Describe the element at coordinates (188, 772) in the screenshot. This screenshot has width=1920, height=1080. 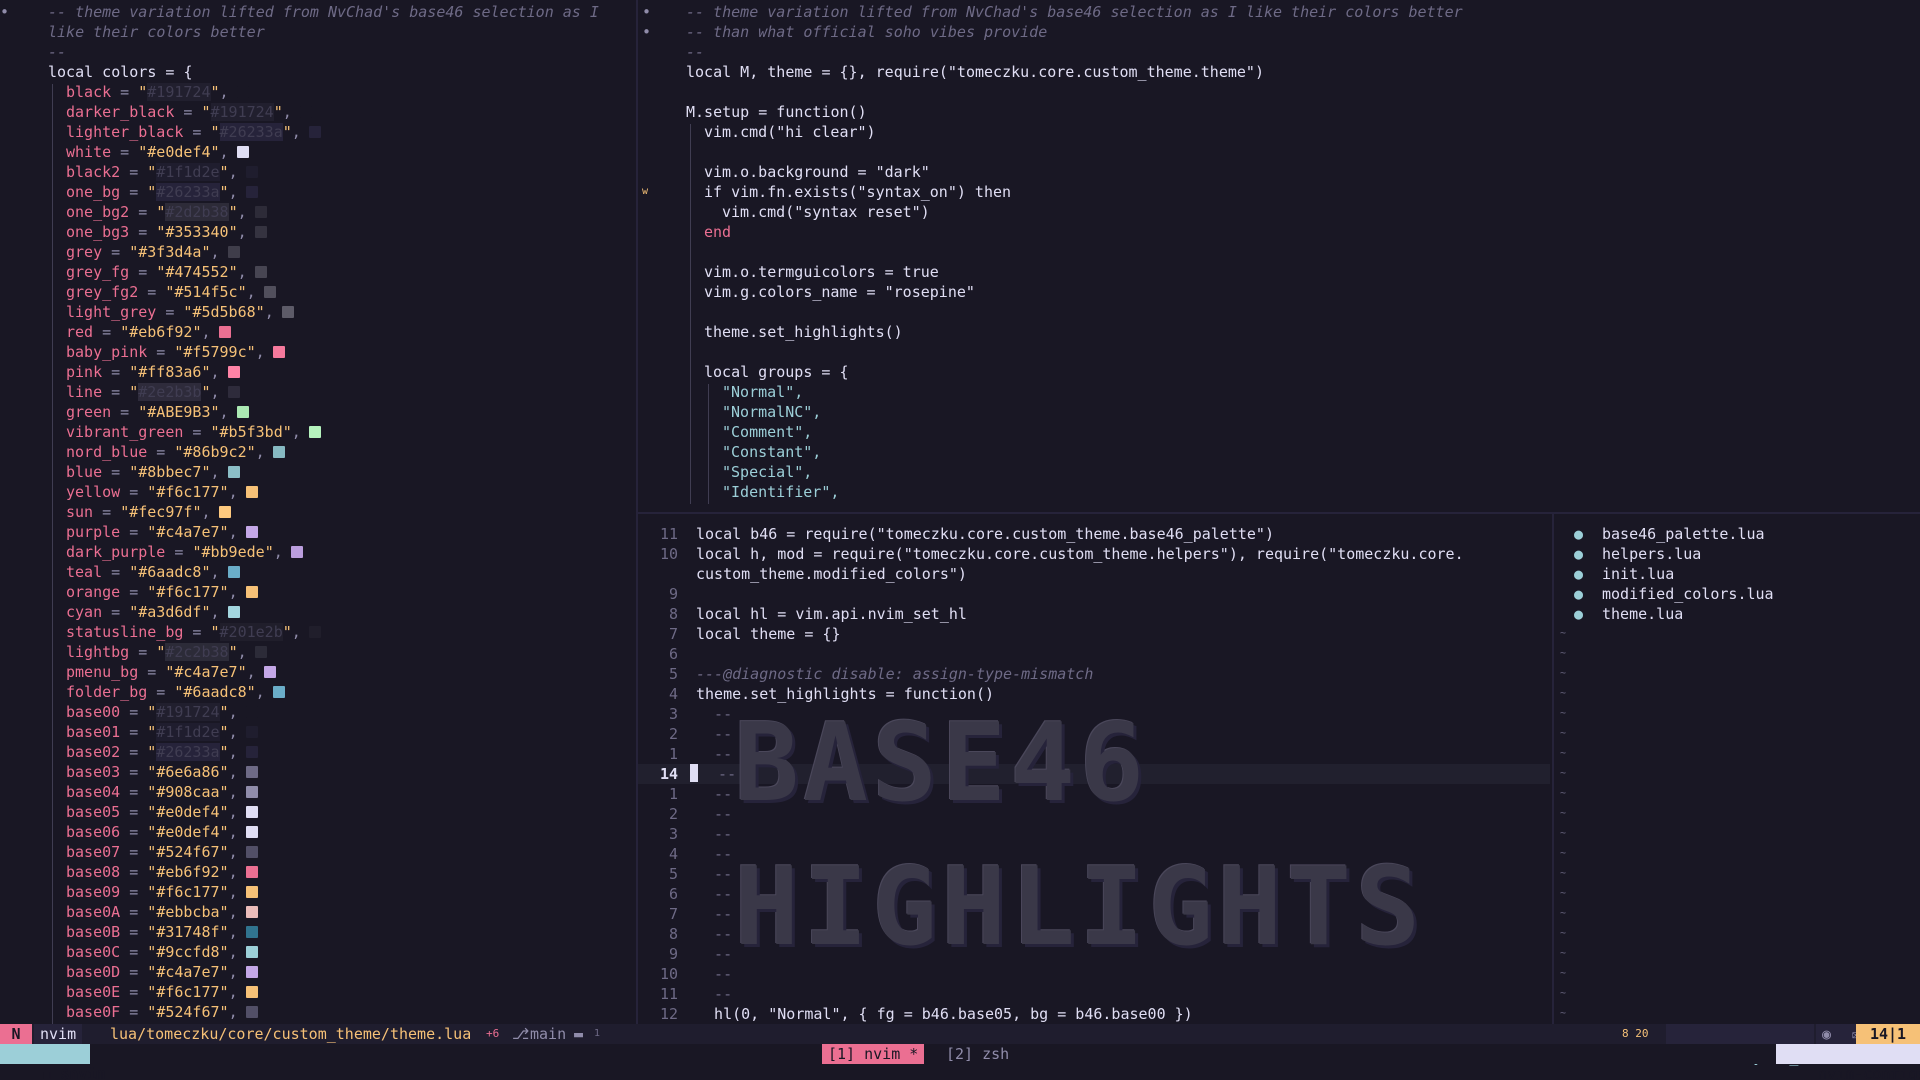
I see `color-value: #6e6a86` at that location.